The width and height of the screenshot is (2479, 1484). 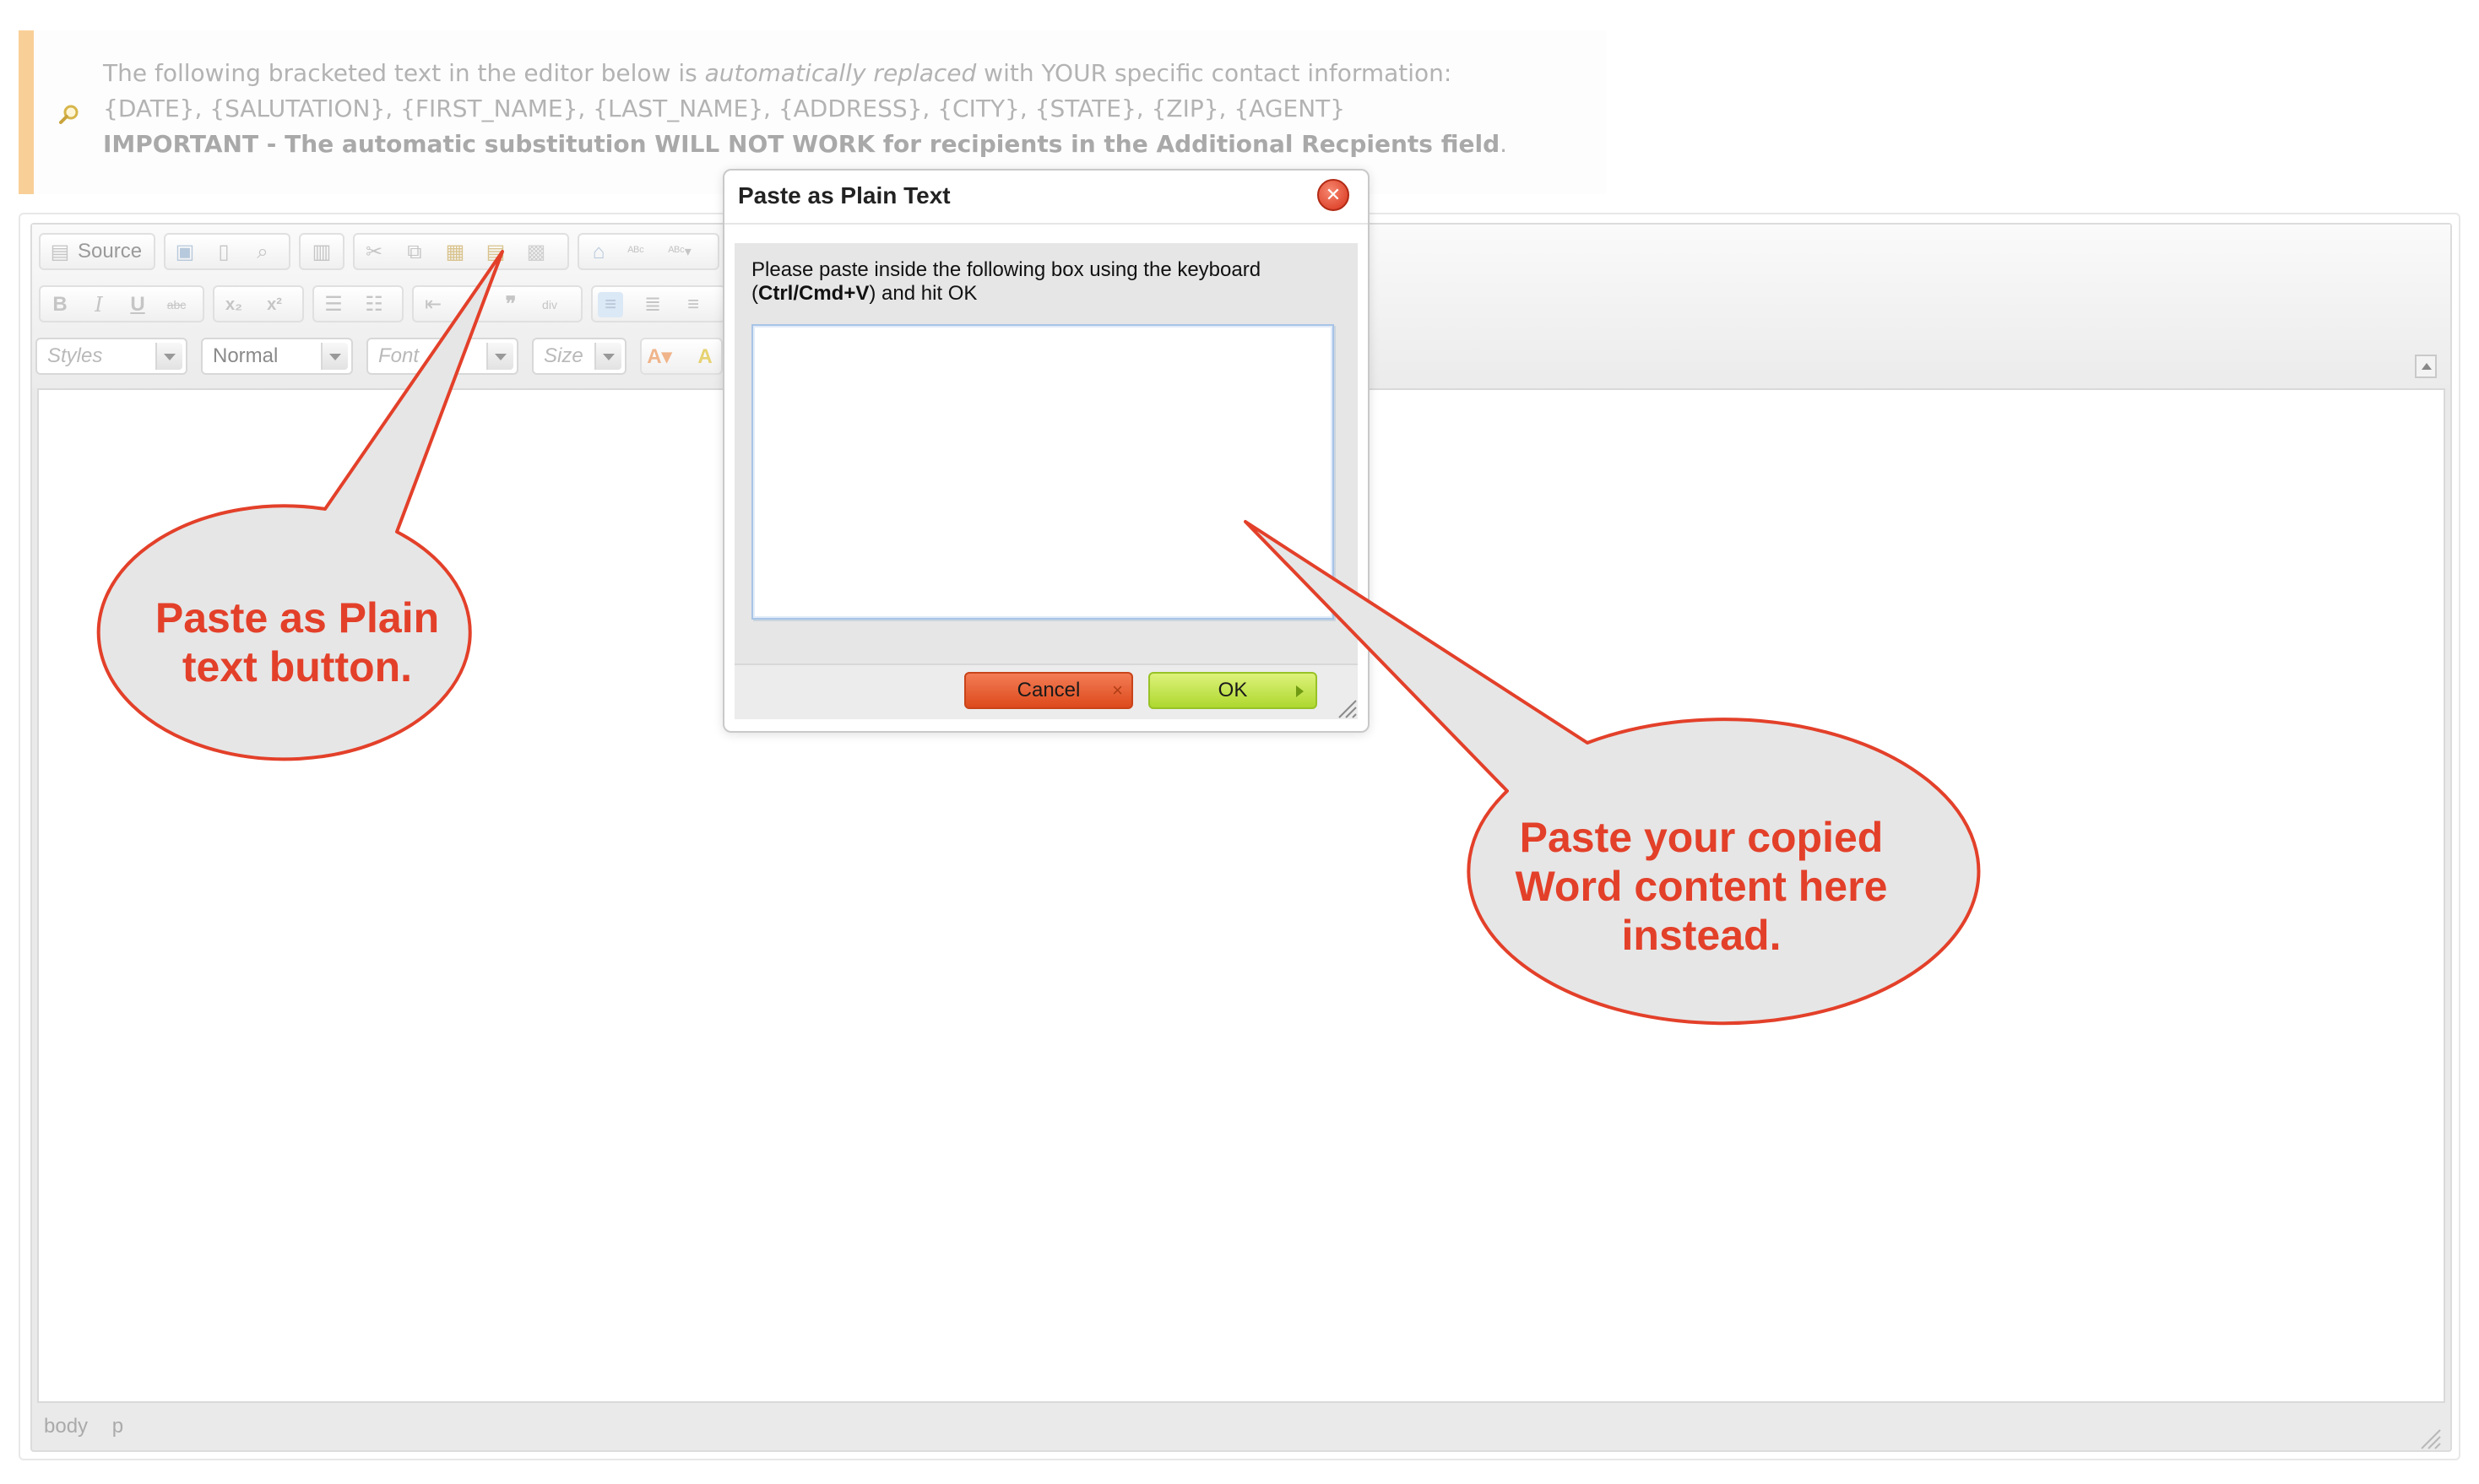 I want to click on templates-group: ▥, so click(x=321, y=251).